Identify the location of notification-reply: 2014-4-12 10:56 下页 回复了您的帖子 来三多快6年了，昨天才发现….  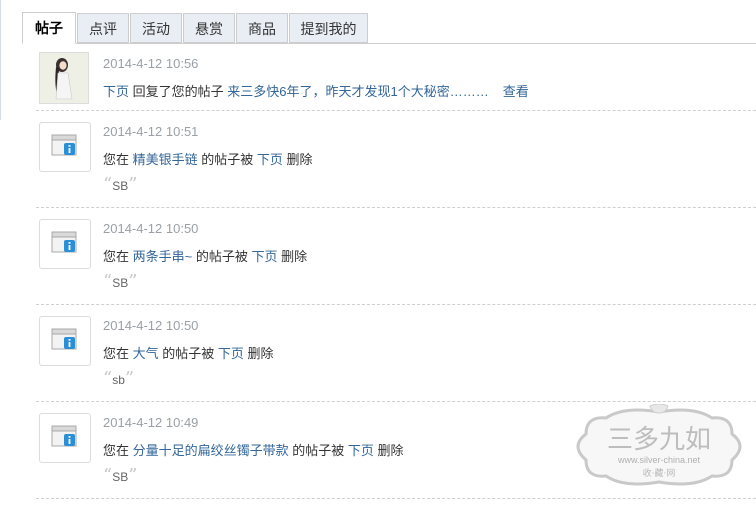
(396, 77).